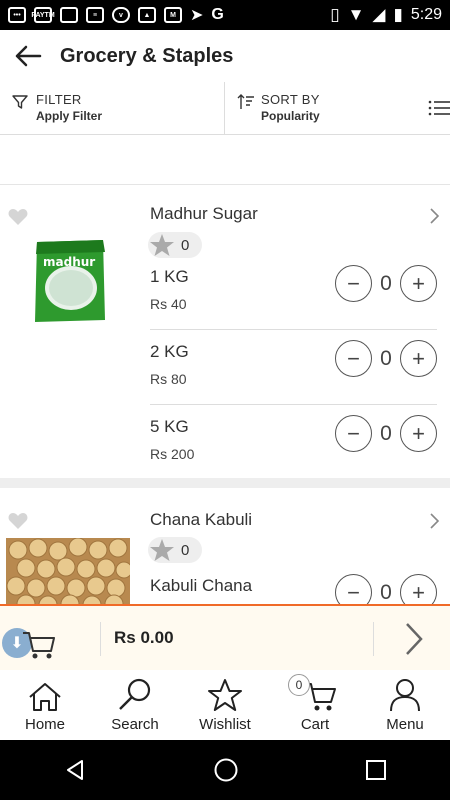  What do you see at coordinates (315, 705) in the screenshot?
I see `nav-cart: 0 Cart` at bounding box center [315, 705].